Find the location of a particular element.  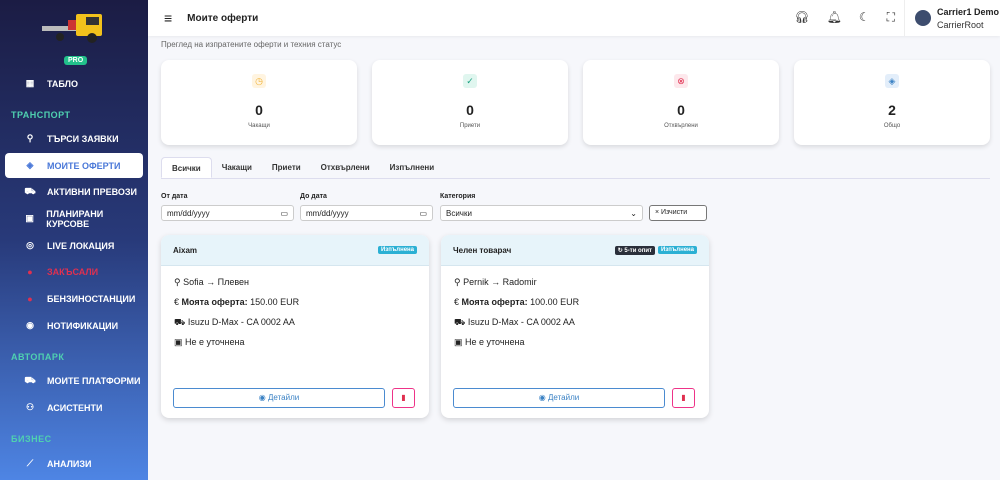

tow-truck-logo is located at coordinates (72, 28).